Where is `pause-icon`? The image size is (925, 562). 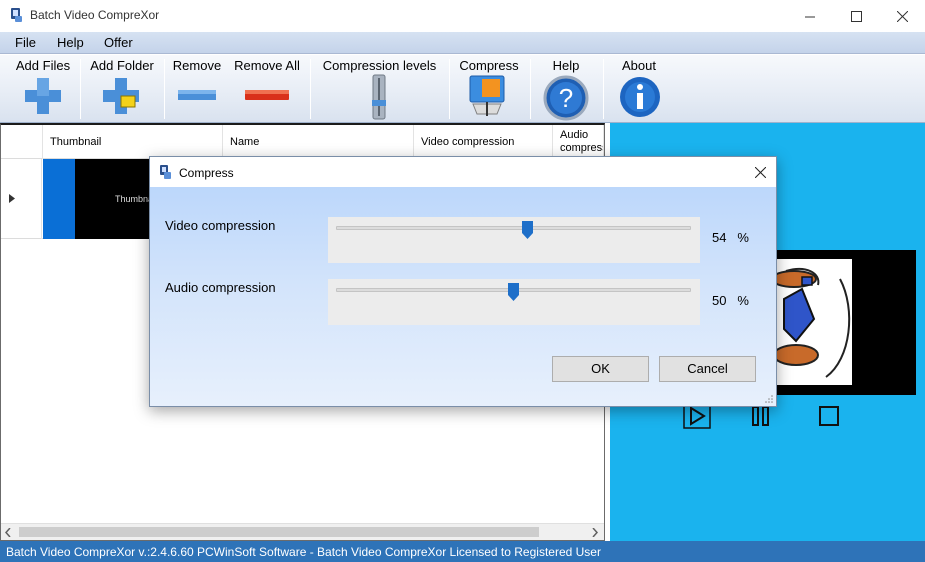
pause-icon is located at coordinates (761, 416).